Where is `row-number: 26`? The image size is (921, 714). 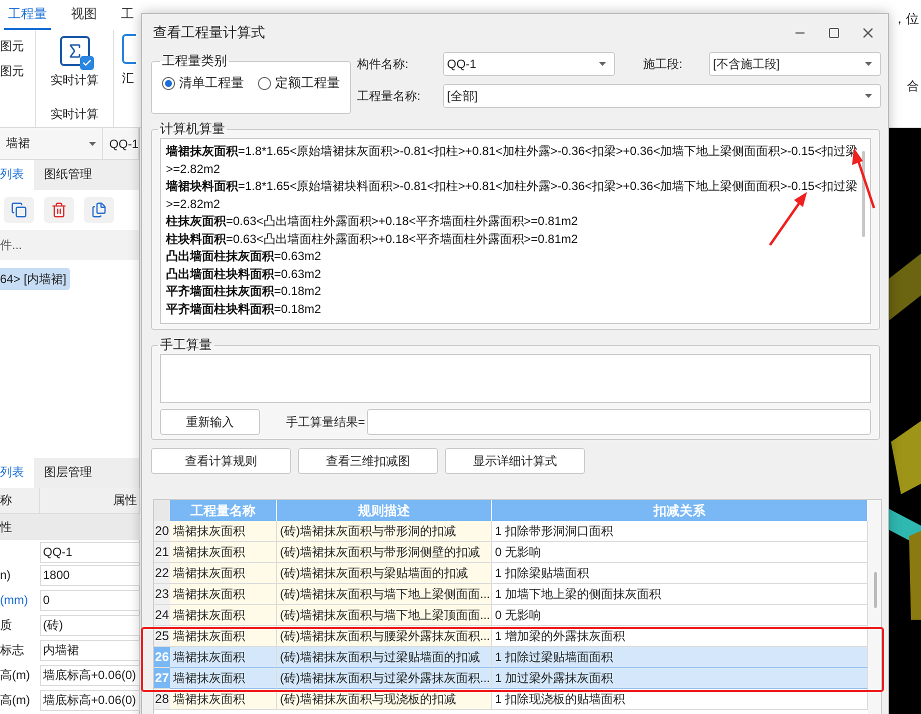 row-number: 26 is located at coordinates (162, 657).